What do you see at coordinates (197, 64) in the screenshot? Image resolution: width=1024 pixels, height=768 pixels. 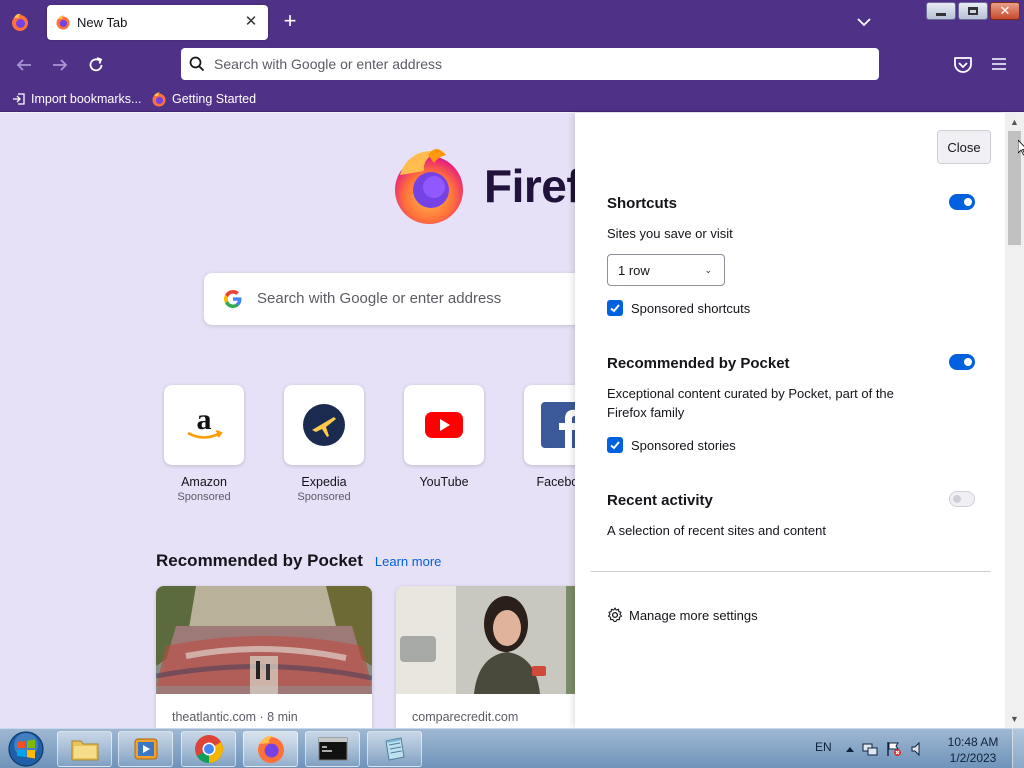 I see `search-icon` at bounding box center [197, 64].